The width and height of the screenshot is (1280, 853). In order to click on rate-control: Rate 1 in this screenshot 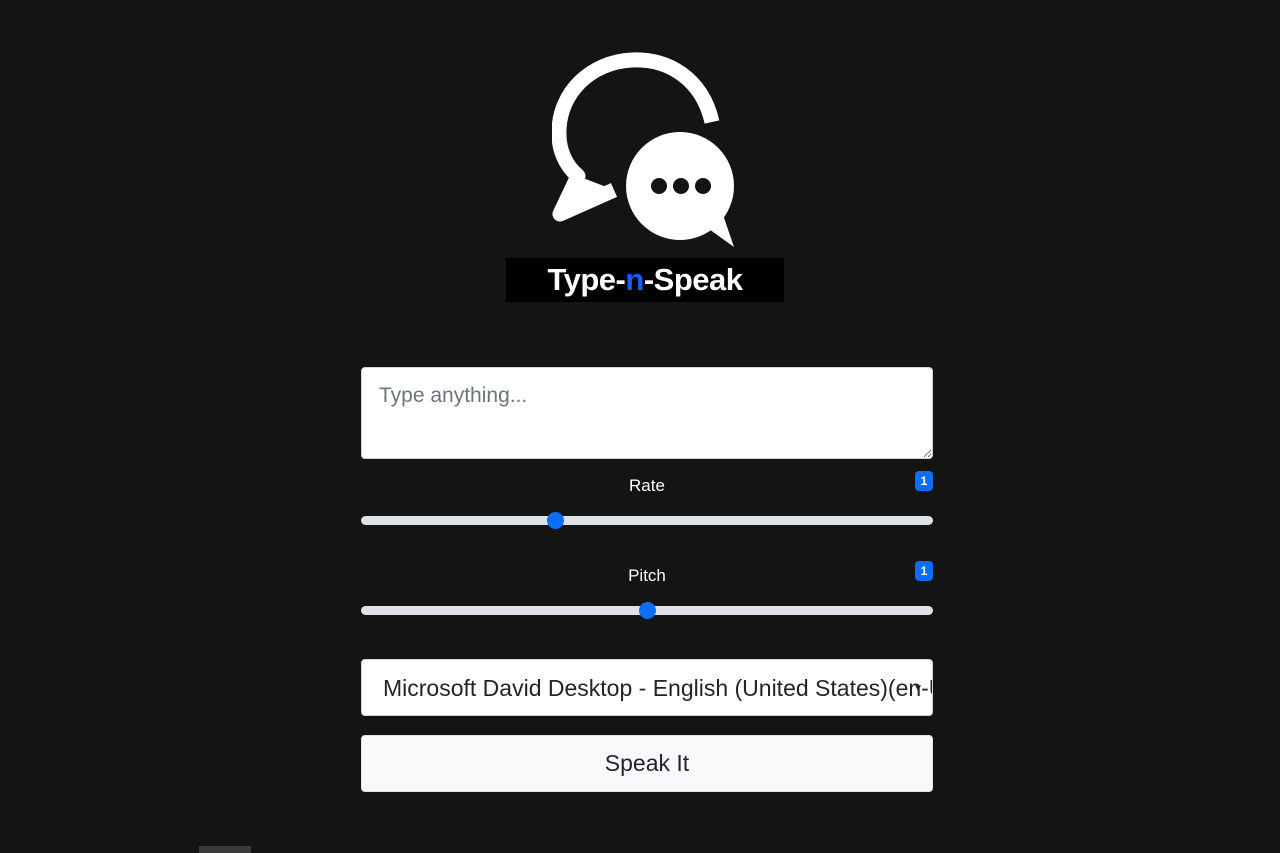, I will do `click(647, 504)`.